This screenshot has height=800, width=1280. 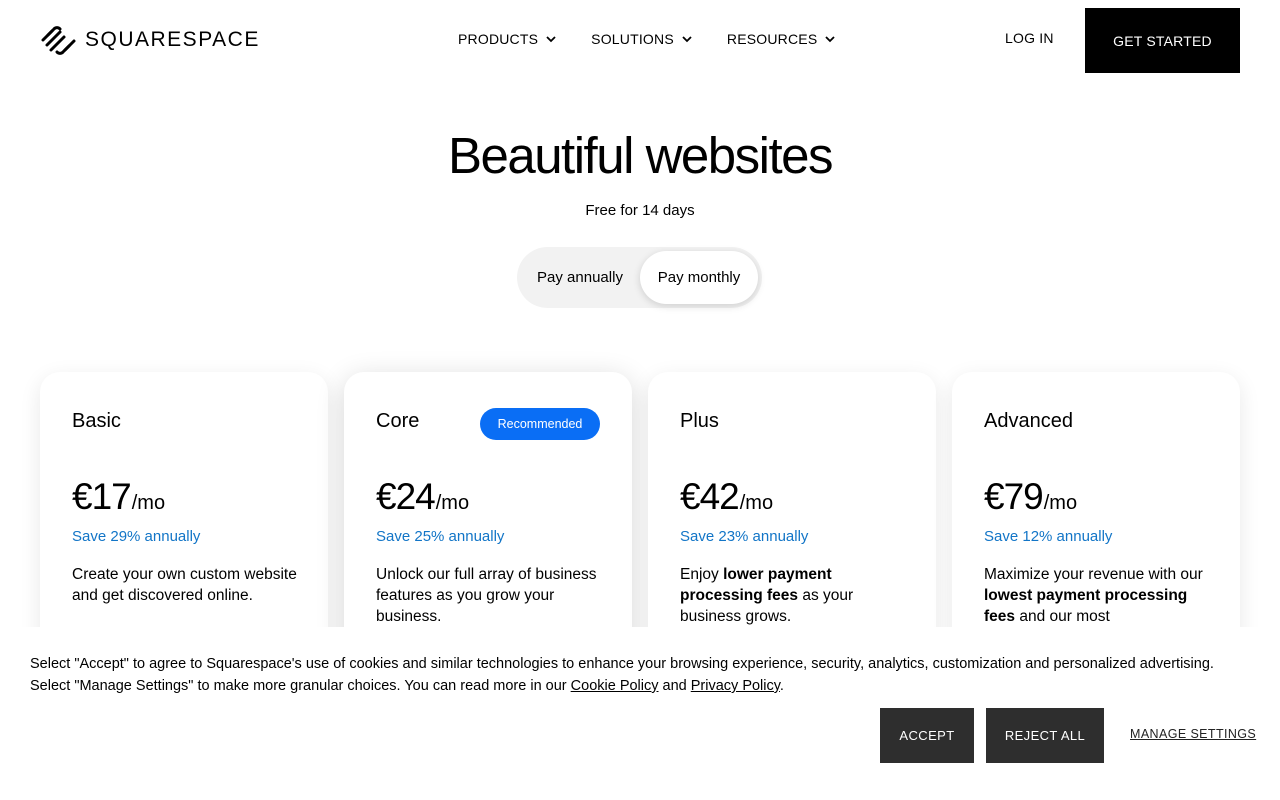 I want to click on description-text: Enjoy, so click(x=702, y=574).